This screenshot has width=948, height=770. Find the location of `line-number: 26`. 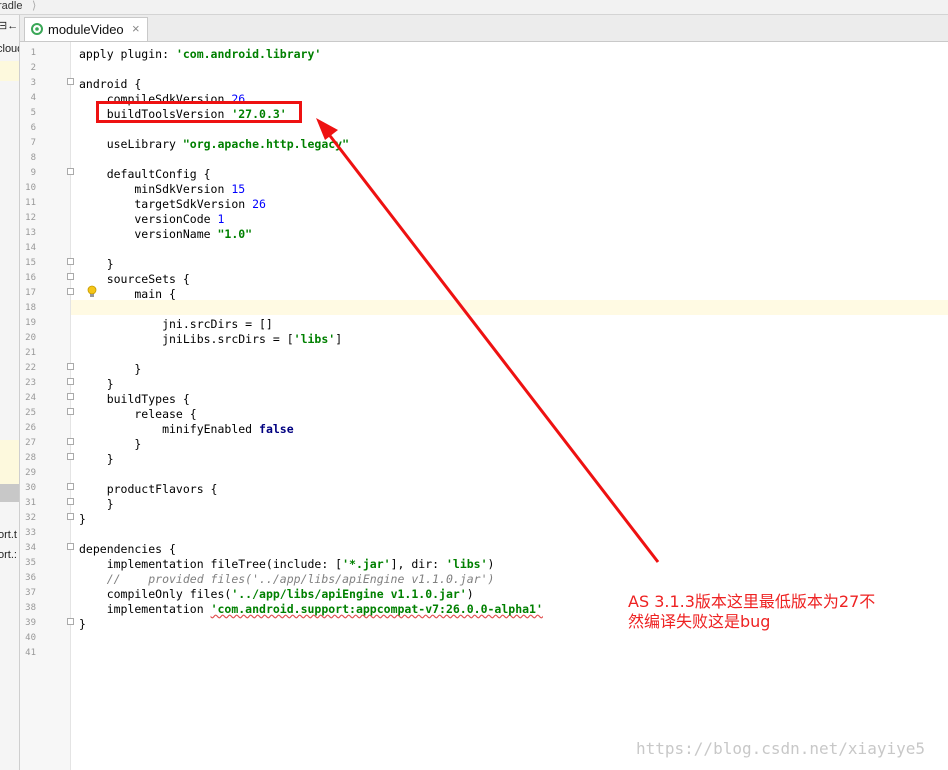

line-number: 26 is located at coordinates (28, 428).